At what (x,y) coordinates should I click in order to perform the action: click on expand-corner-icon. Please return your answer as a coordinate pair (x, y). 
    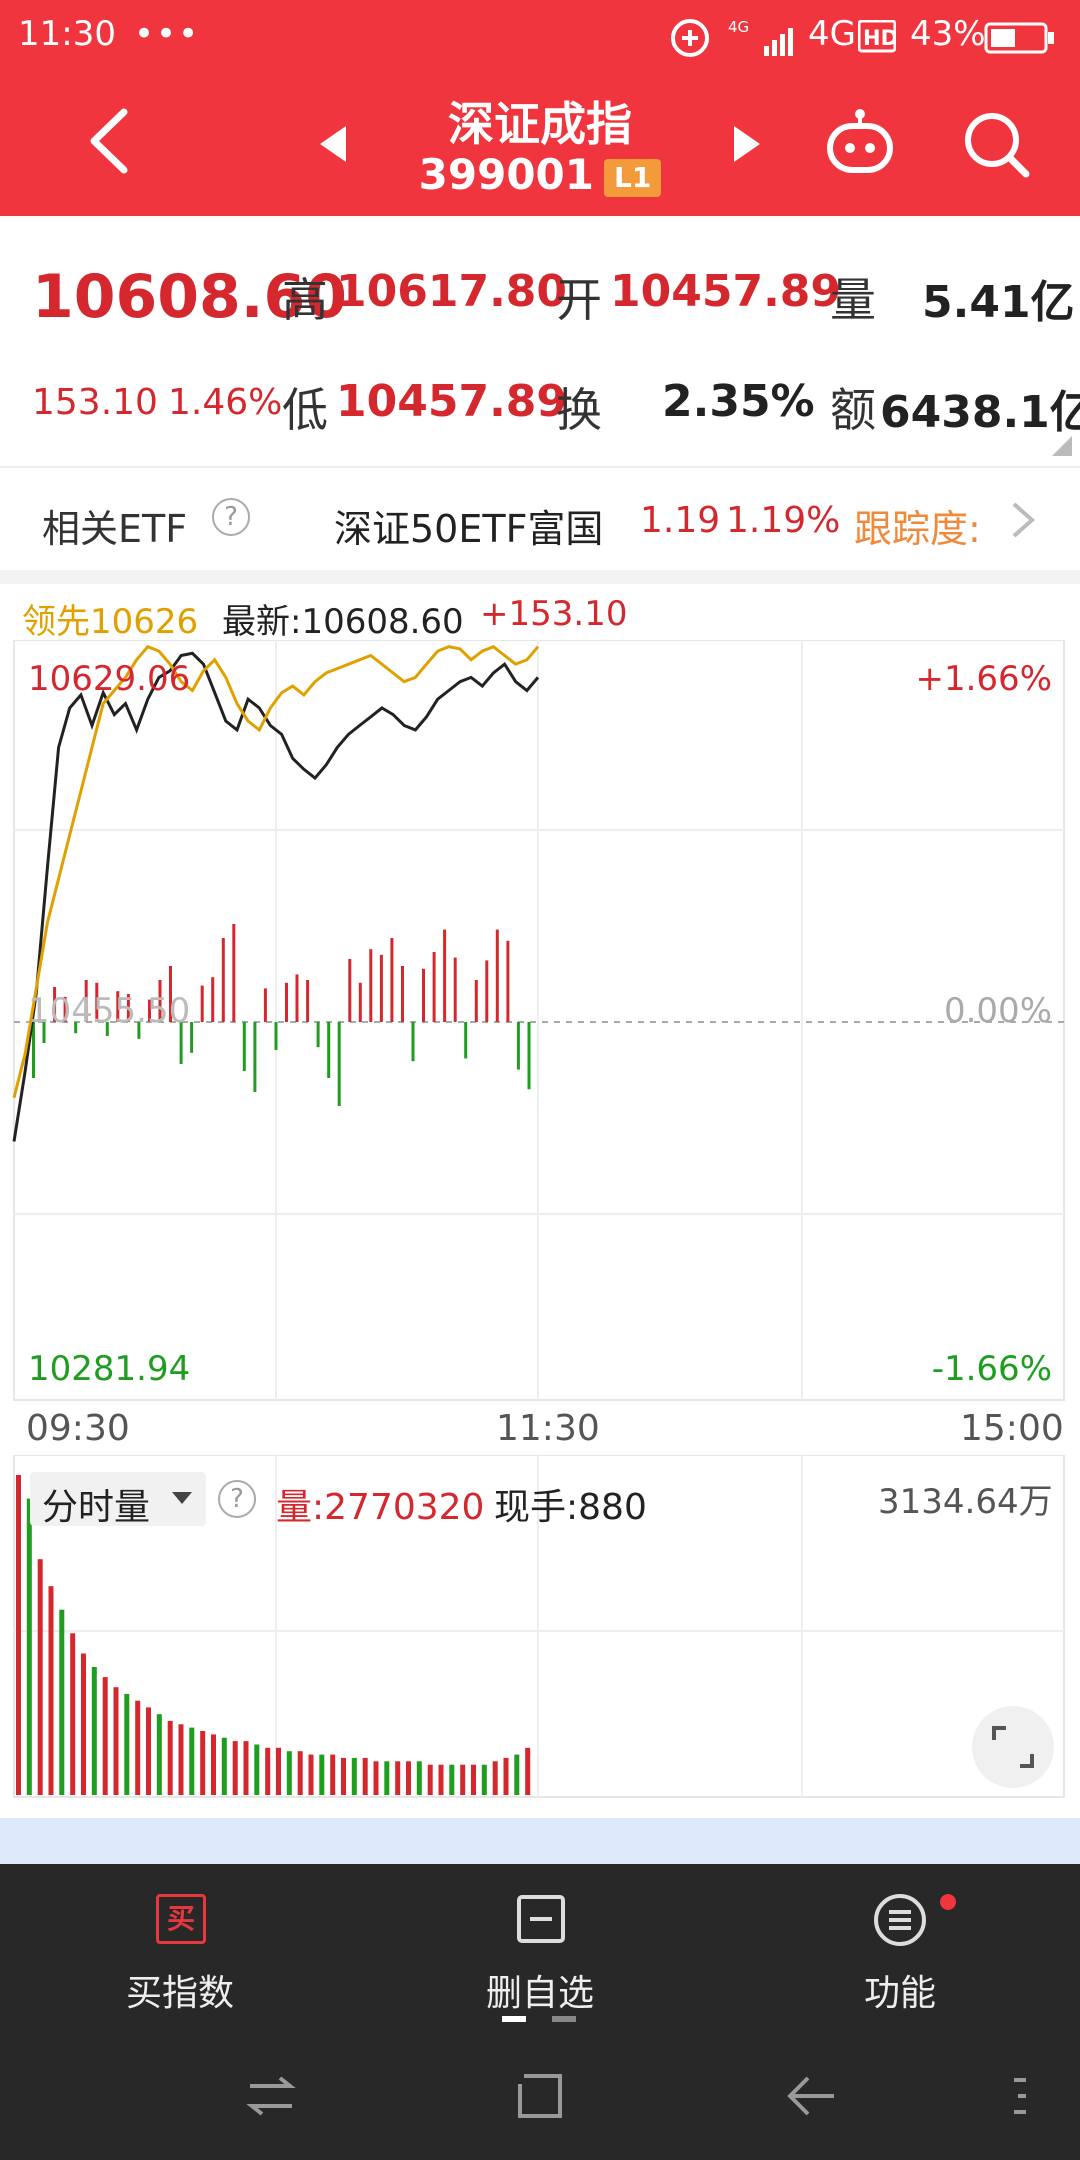
    Looking at the image, I should click on (1062, 446).